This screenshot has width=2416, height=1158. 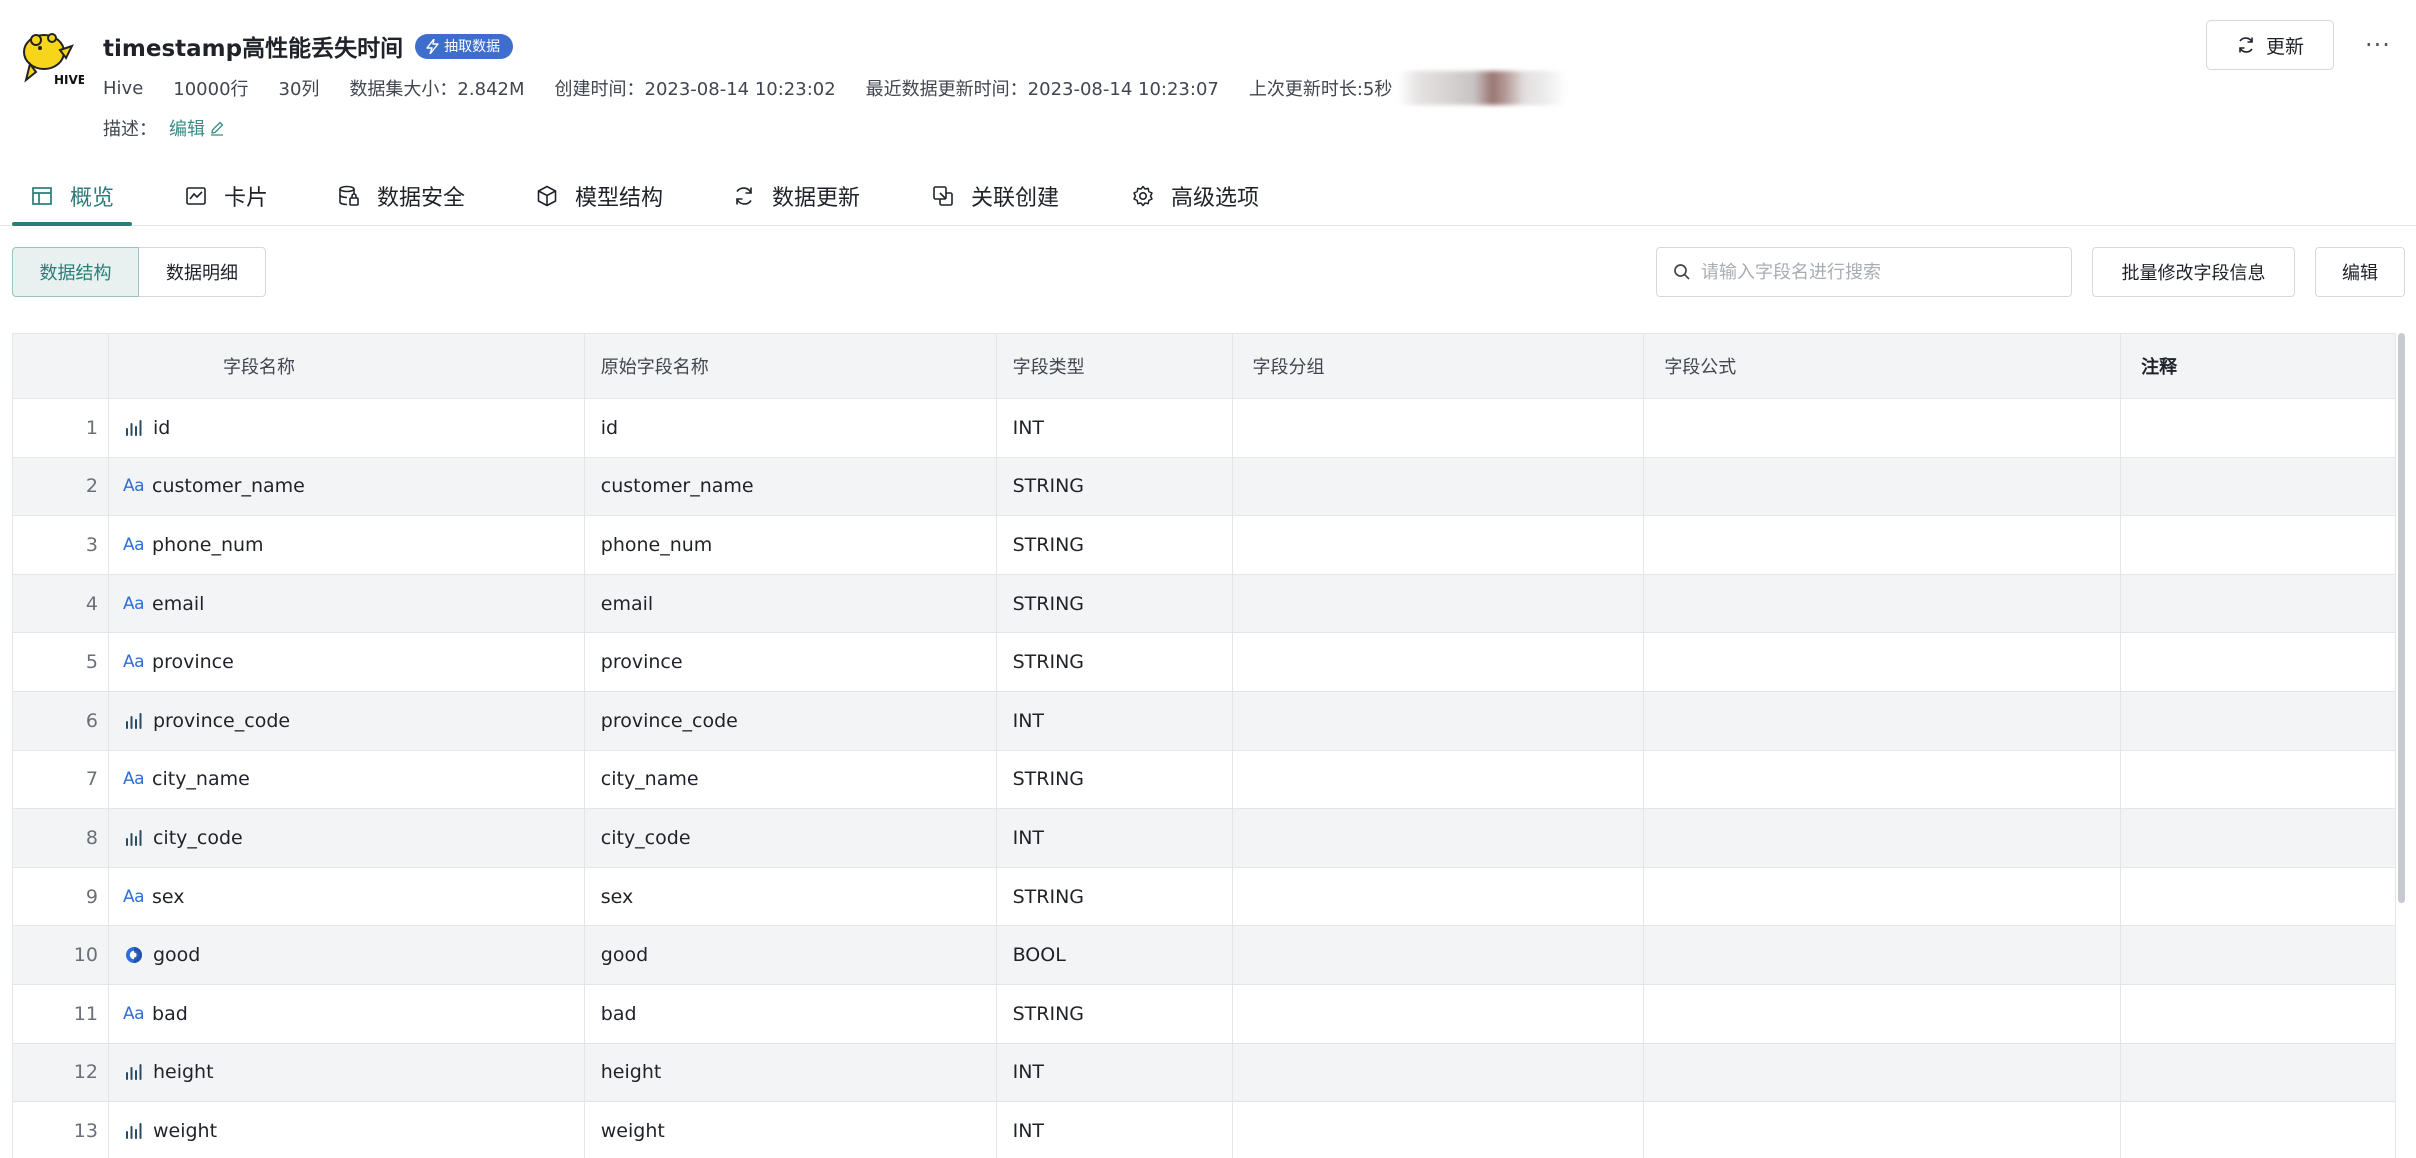 I want to click on table-row: 5 Aa province province STRING, so click(x=1205, y=662).